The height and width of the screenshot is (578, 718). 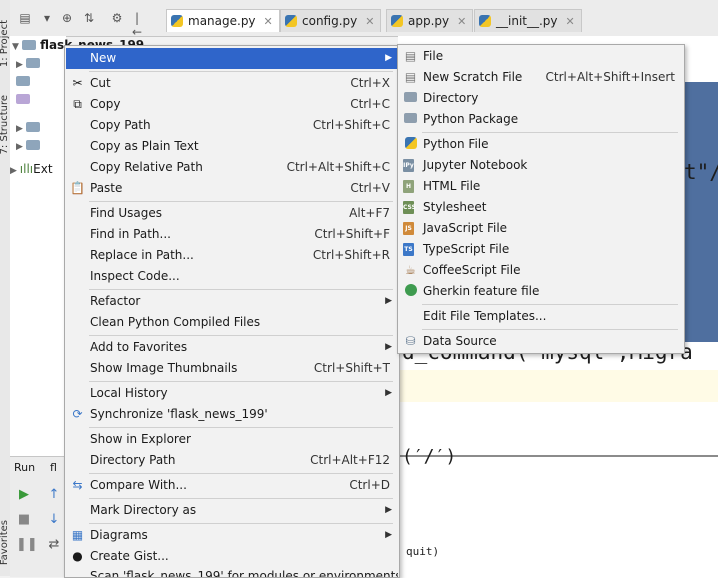 I want to click on tab-init-py: __init__.py ✕, so click(x=528, y=20).